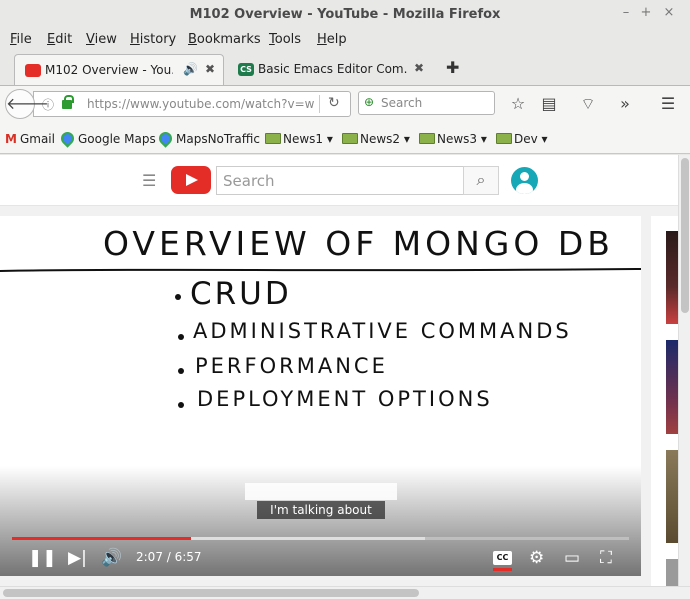 Image resolution: width=690 pixels, height=599 pixels. Describe the element at coordinates (625, 103) in the screenshot. I see `overflow-chevron-icon: »` at that location.